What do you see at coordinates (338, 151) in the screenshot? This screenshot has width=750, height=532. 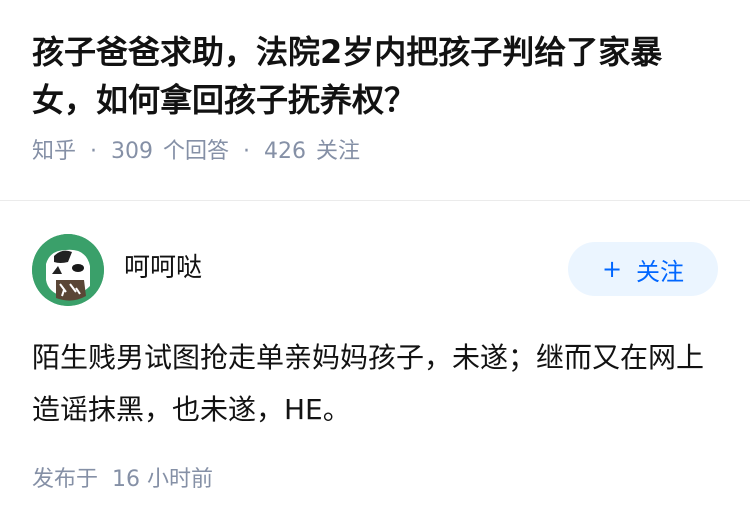 I see `follower-count-label: 关注` at bounding box center [338, 151].